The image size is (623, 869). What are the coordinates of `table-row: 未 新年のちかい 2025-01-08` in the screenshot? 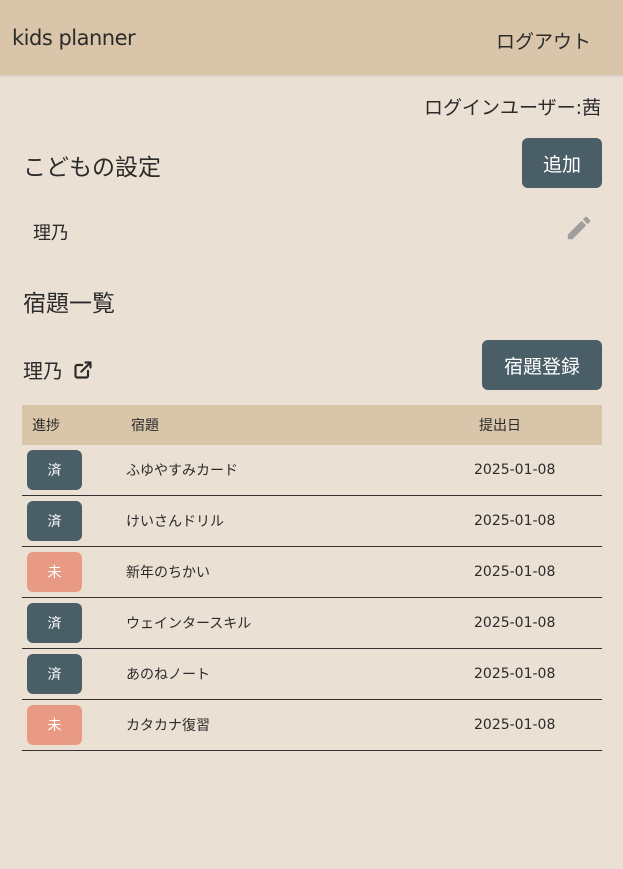 It's located at (312, 572).